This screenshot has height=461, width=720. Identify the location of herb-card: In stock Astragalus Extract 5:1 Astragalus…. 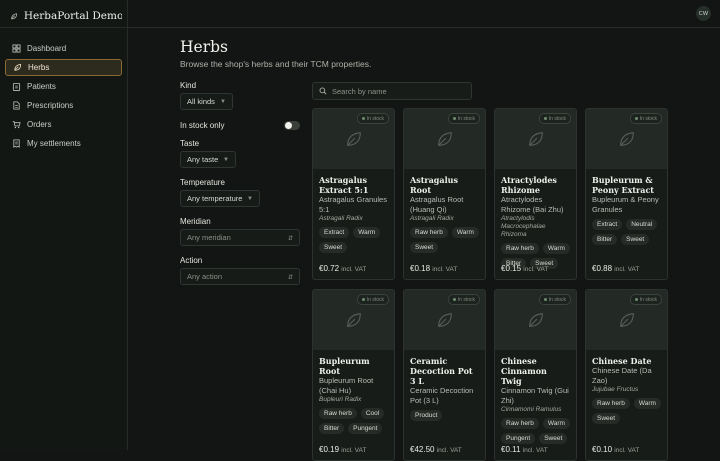
(353, 194).